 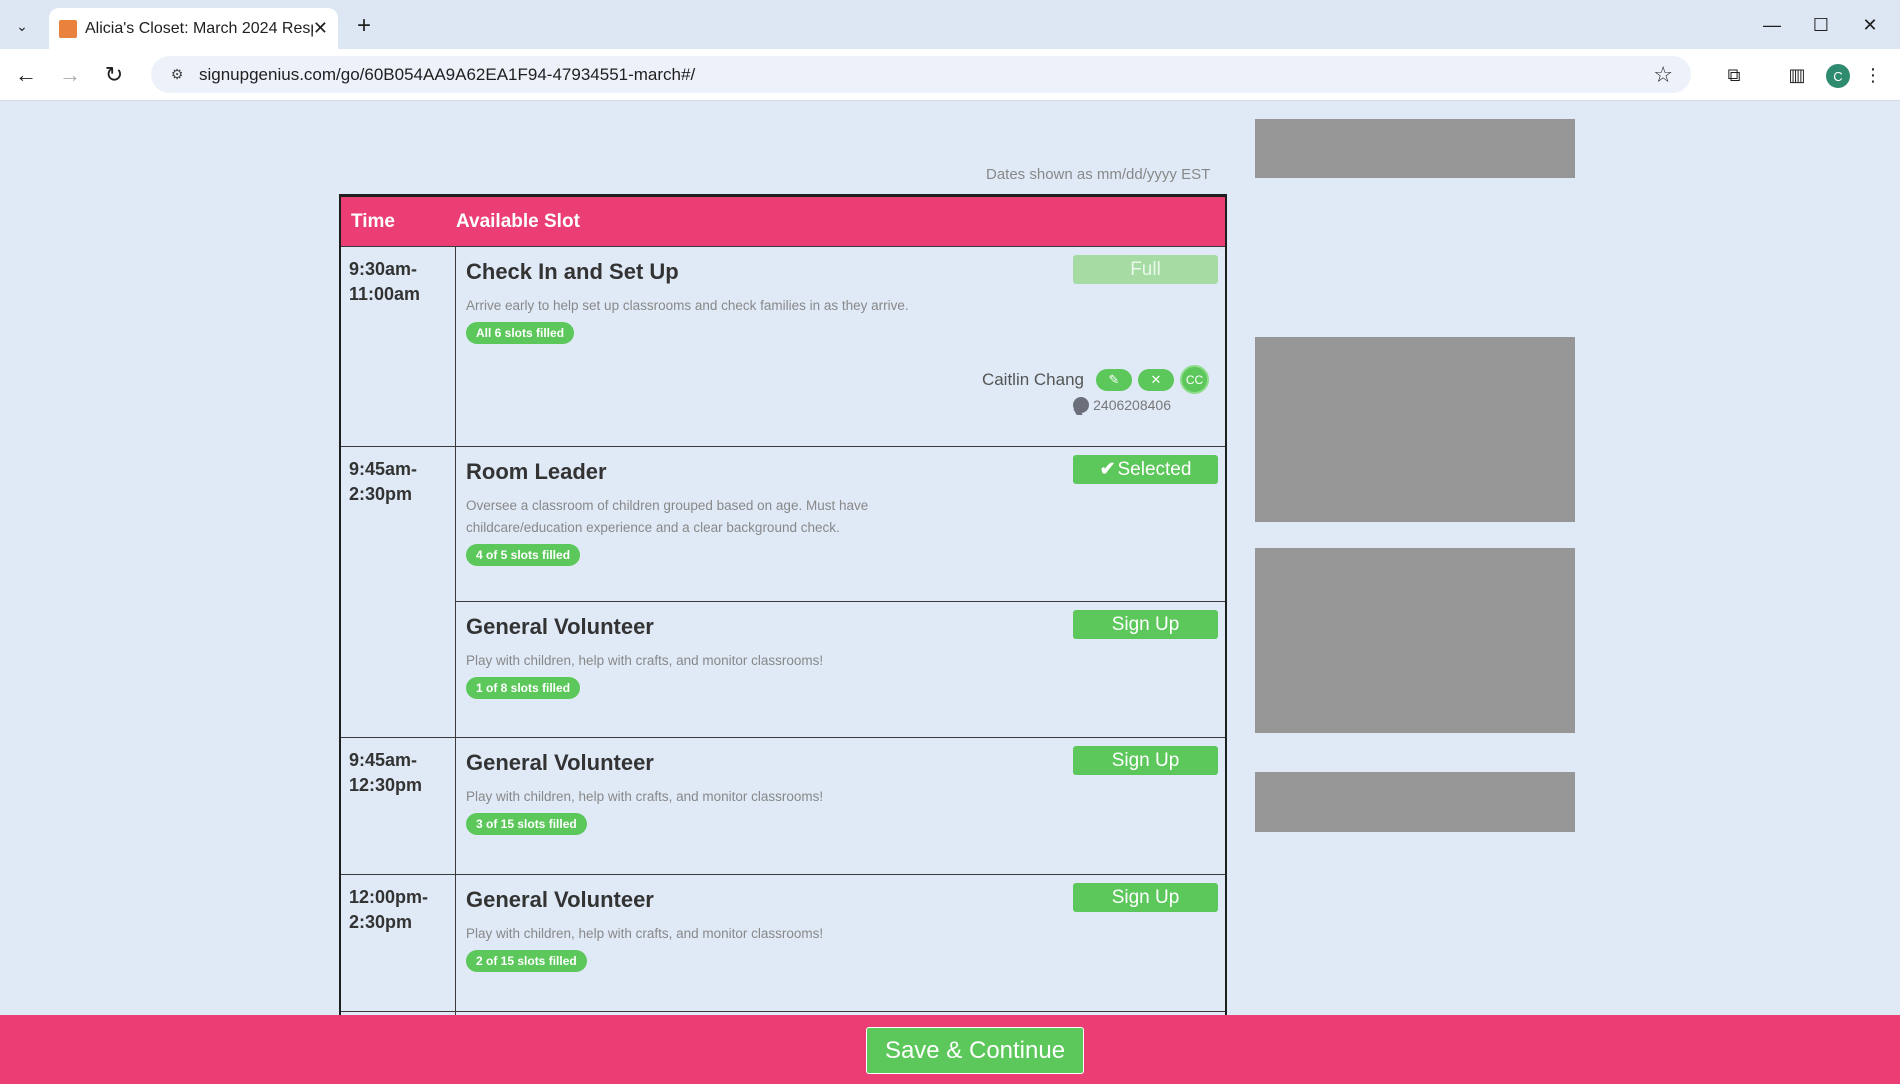 I want to click on favicon-icon, so click(x=68, y=28).